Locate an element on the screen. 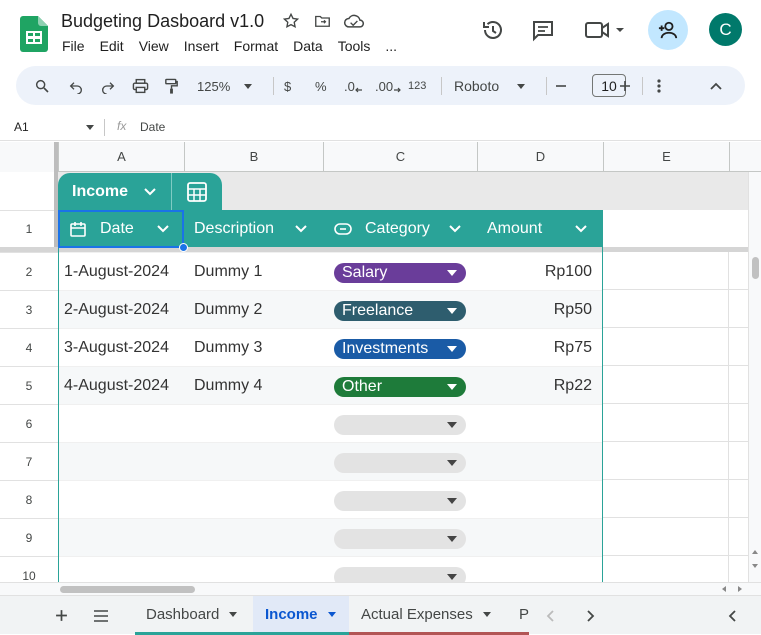 This screenshot has height=635, width=761. category-chip: Other is located at coordinates (400, 387).